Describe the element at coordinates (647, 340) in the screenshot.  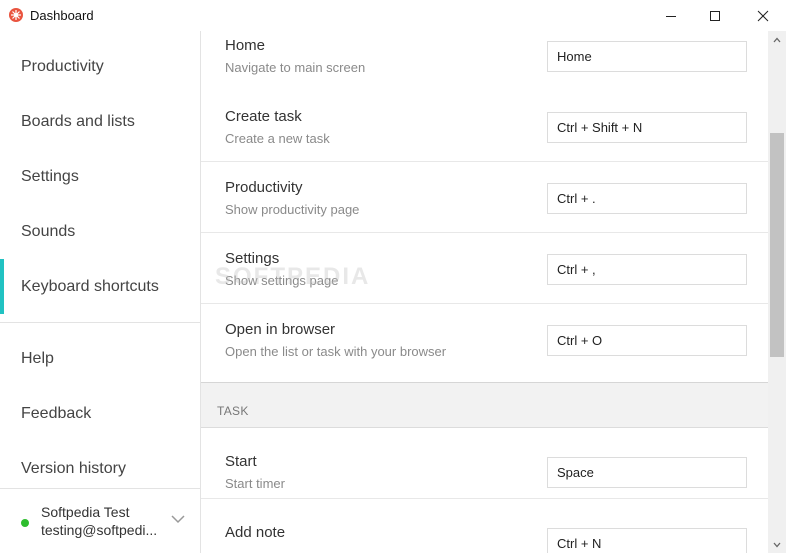
I see `shortcut-key-field: Ctrl + O` at that location.